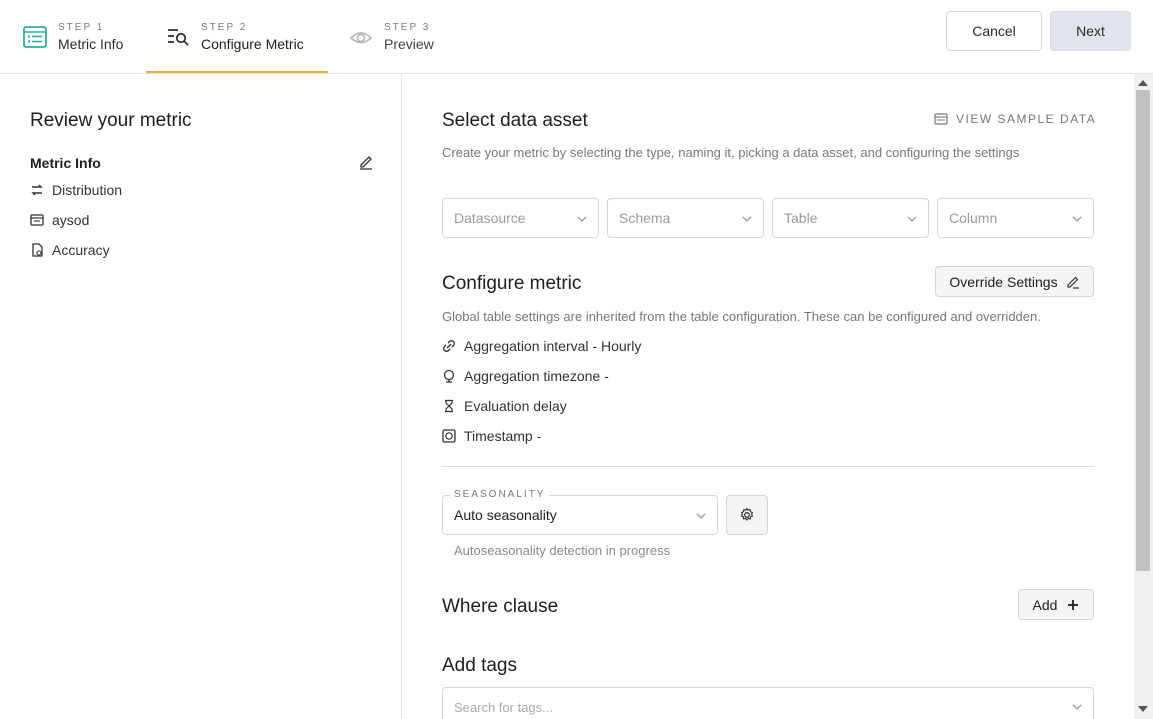  I want to click on add-label: Add, so click(1045, 604).